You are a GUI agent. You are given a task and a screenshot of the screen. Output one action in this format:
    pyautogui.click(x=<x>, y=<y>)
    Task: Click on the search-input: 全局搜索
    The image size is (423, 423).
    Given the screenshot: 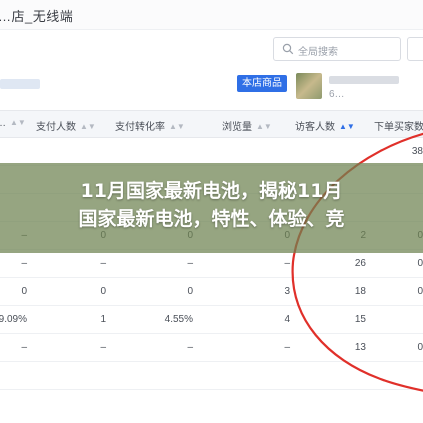 What is the action you would take?
    pyautogui.click(x=337, y=49)
    